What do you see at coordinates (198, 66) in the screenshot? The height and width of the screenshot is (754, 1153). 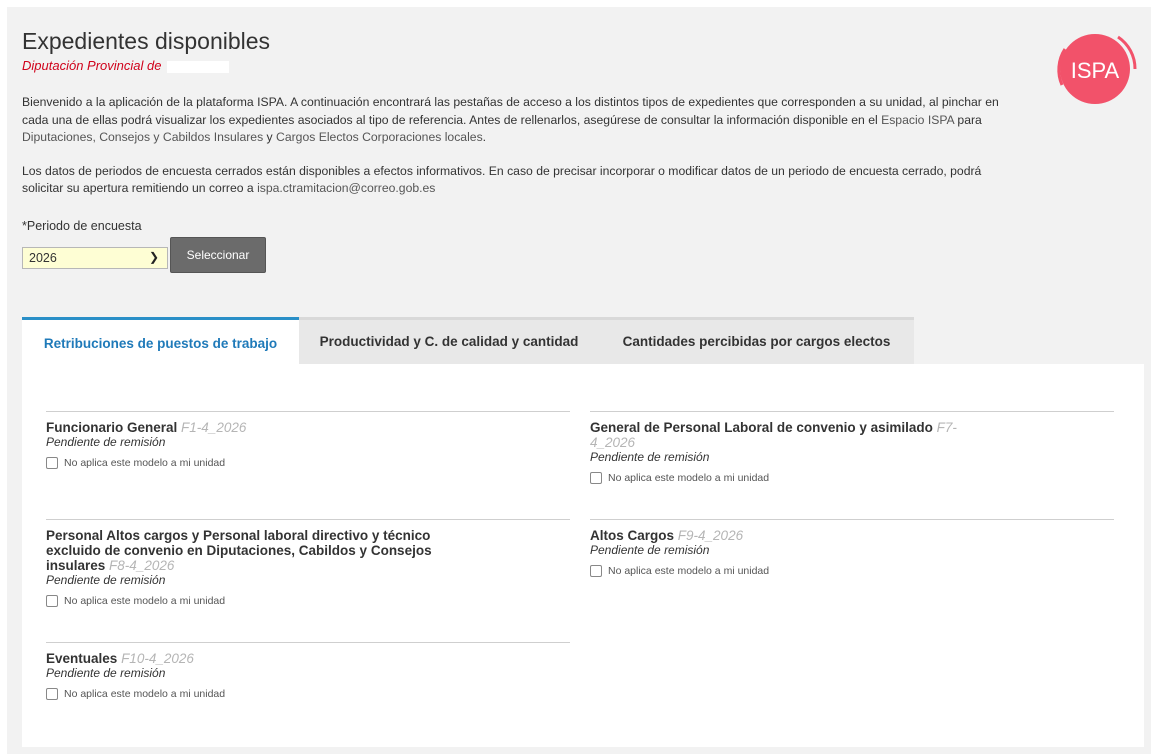 I see `redacted-name` at bounding box center [198, 66].